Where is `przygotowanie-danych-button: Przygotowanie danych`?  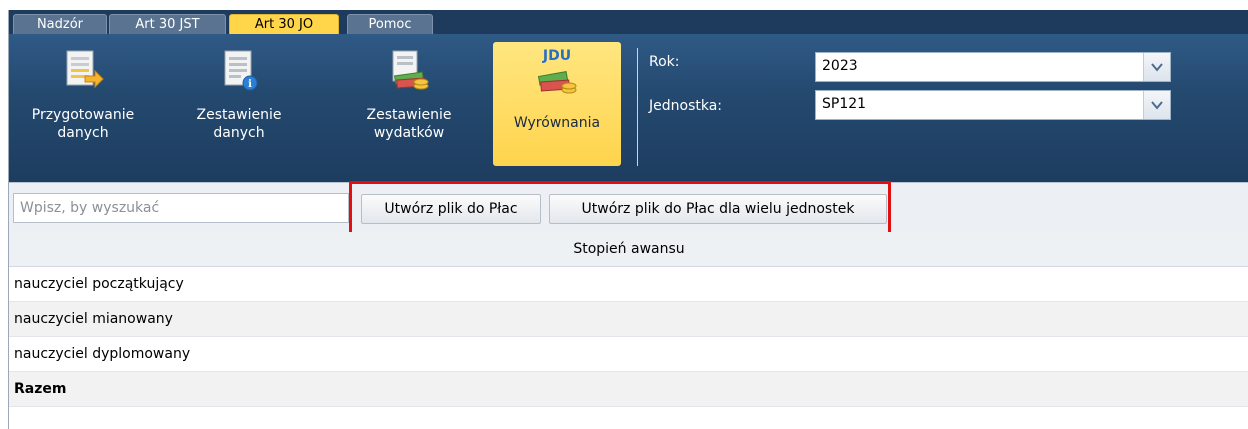
przygotowanie-danych-button: Przygotowanie danych is located at coordinates (83, 104).